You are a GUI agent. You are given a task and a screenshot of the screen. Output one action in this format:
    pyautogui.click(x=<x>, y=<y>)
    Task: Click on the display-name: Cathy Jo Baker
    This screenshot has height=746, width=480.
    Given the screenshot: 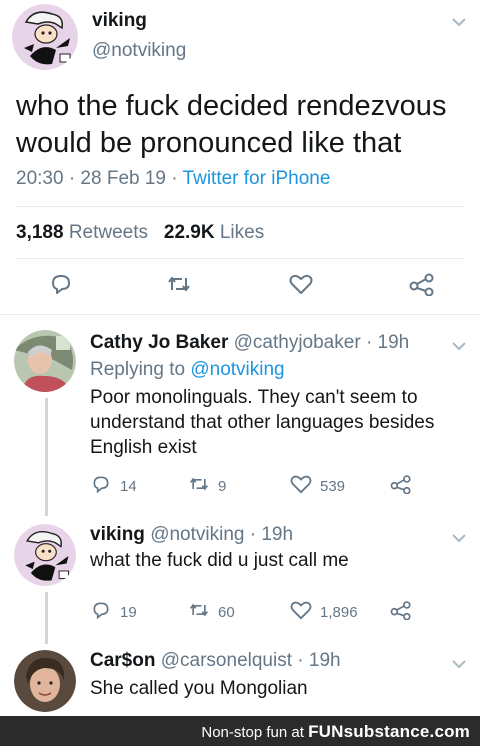 What is the action you would take?
    pyautogui.click(x=159, y=342)
    